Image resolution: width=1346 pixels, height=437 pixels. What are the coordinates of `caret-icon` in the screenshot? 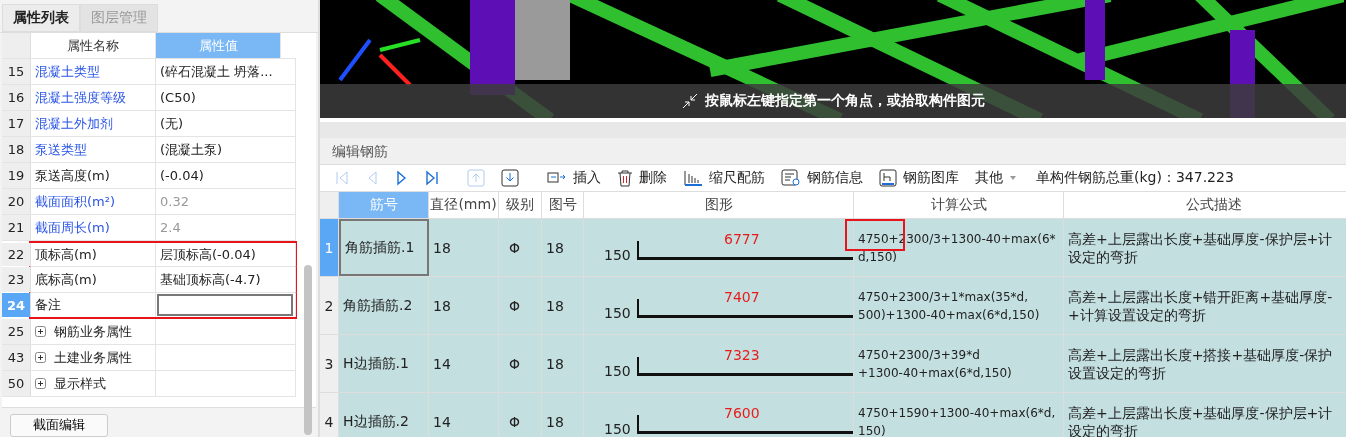 It's located at (1013, 178).